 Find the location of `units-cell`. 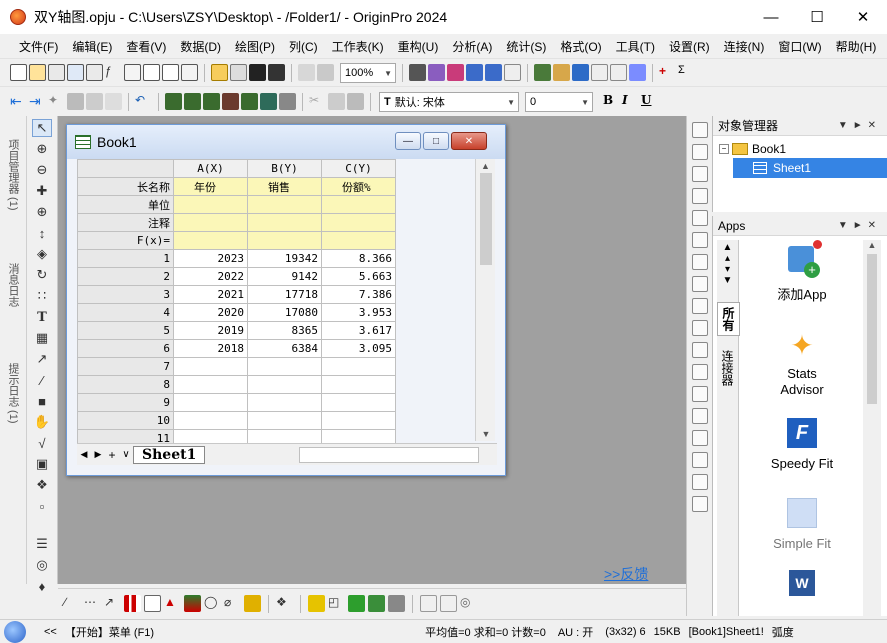

units-cell is located at coordinates (358, 204).